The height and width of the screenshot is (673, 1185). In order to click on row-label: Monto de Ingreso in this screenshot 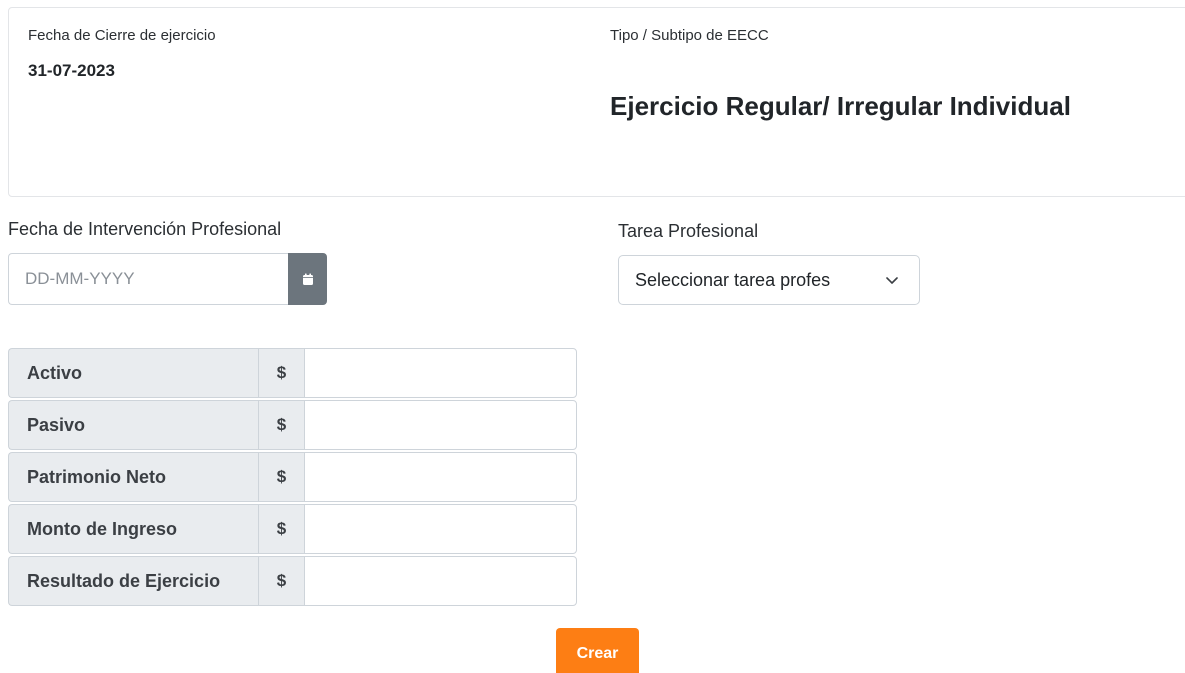, I will do `click(133, 529)`.